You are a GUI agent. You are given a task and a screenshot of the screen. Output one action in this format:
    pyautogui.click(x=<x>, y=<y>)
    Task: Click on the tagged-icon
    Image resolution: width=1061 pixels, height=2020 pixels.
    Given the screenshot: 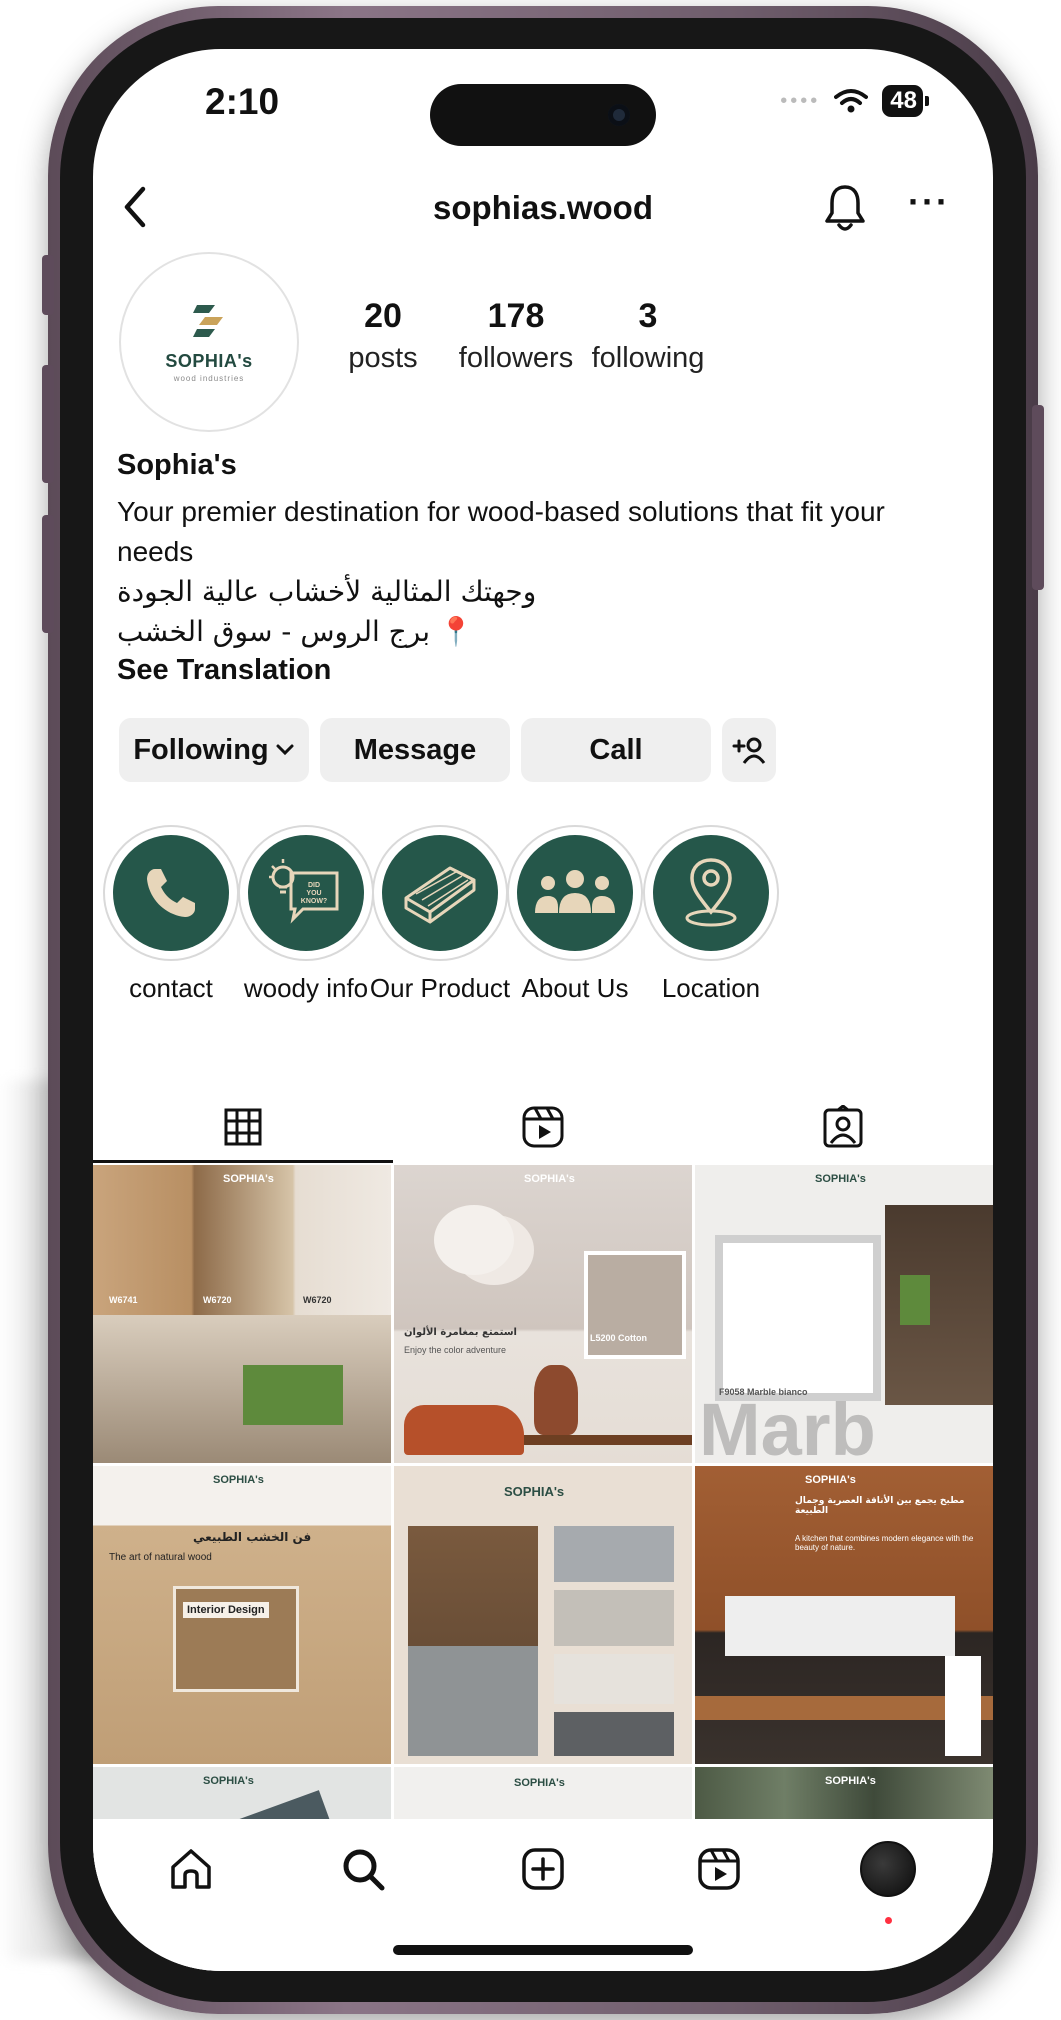 What is the action you would take?
    pyautogui.click(x=843, y=1126)
    